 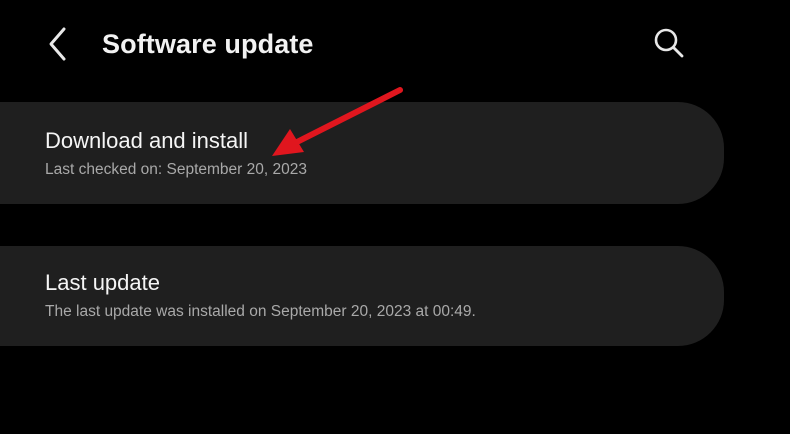 What do you see at coordinates (208, 44) in the screenshot?
I see `page-title: Software update` at bounding box center [208, 44].